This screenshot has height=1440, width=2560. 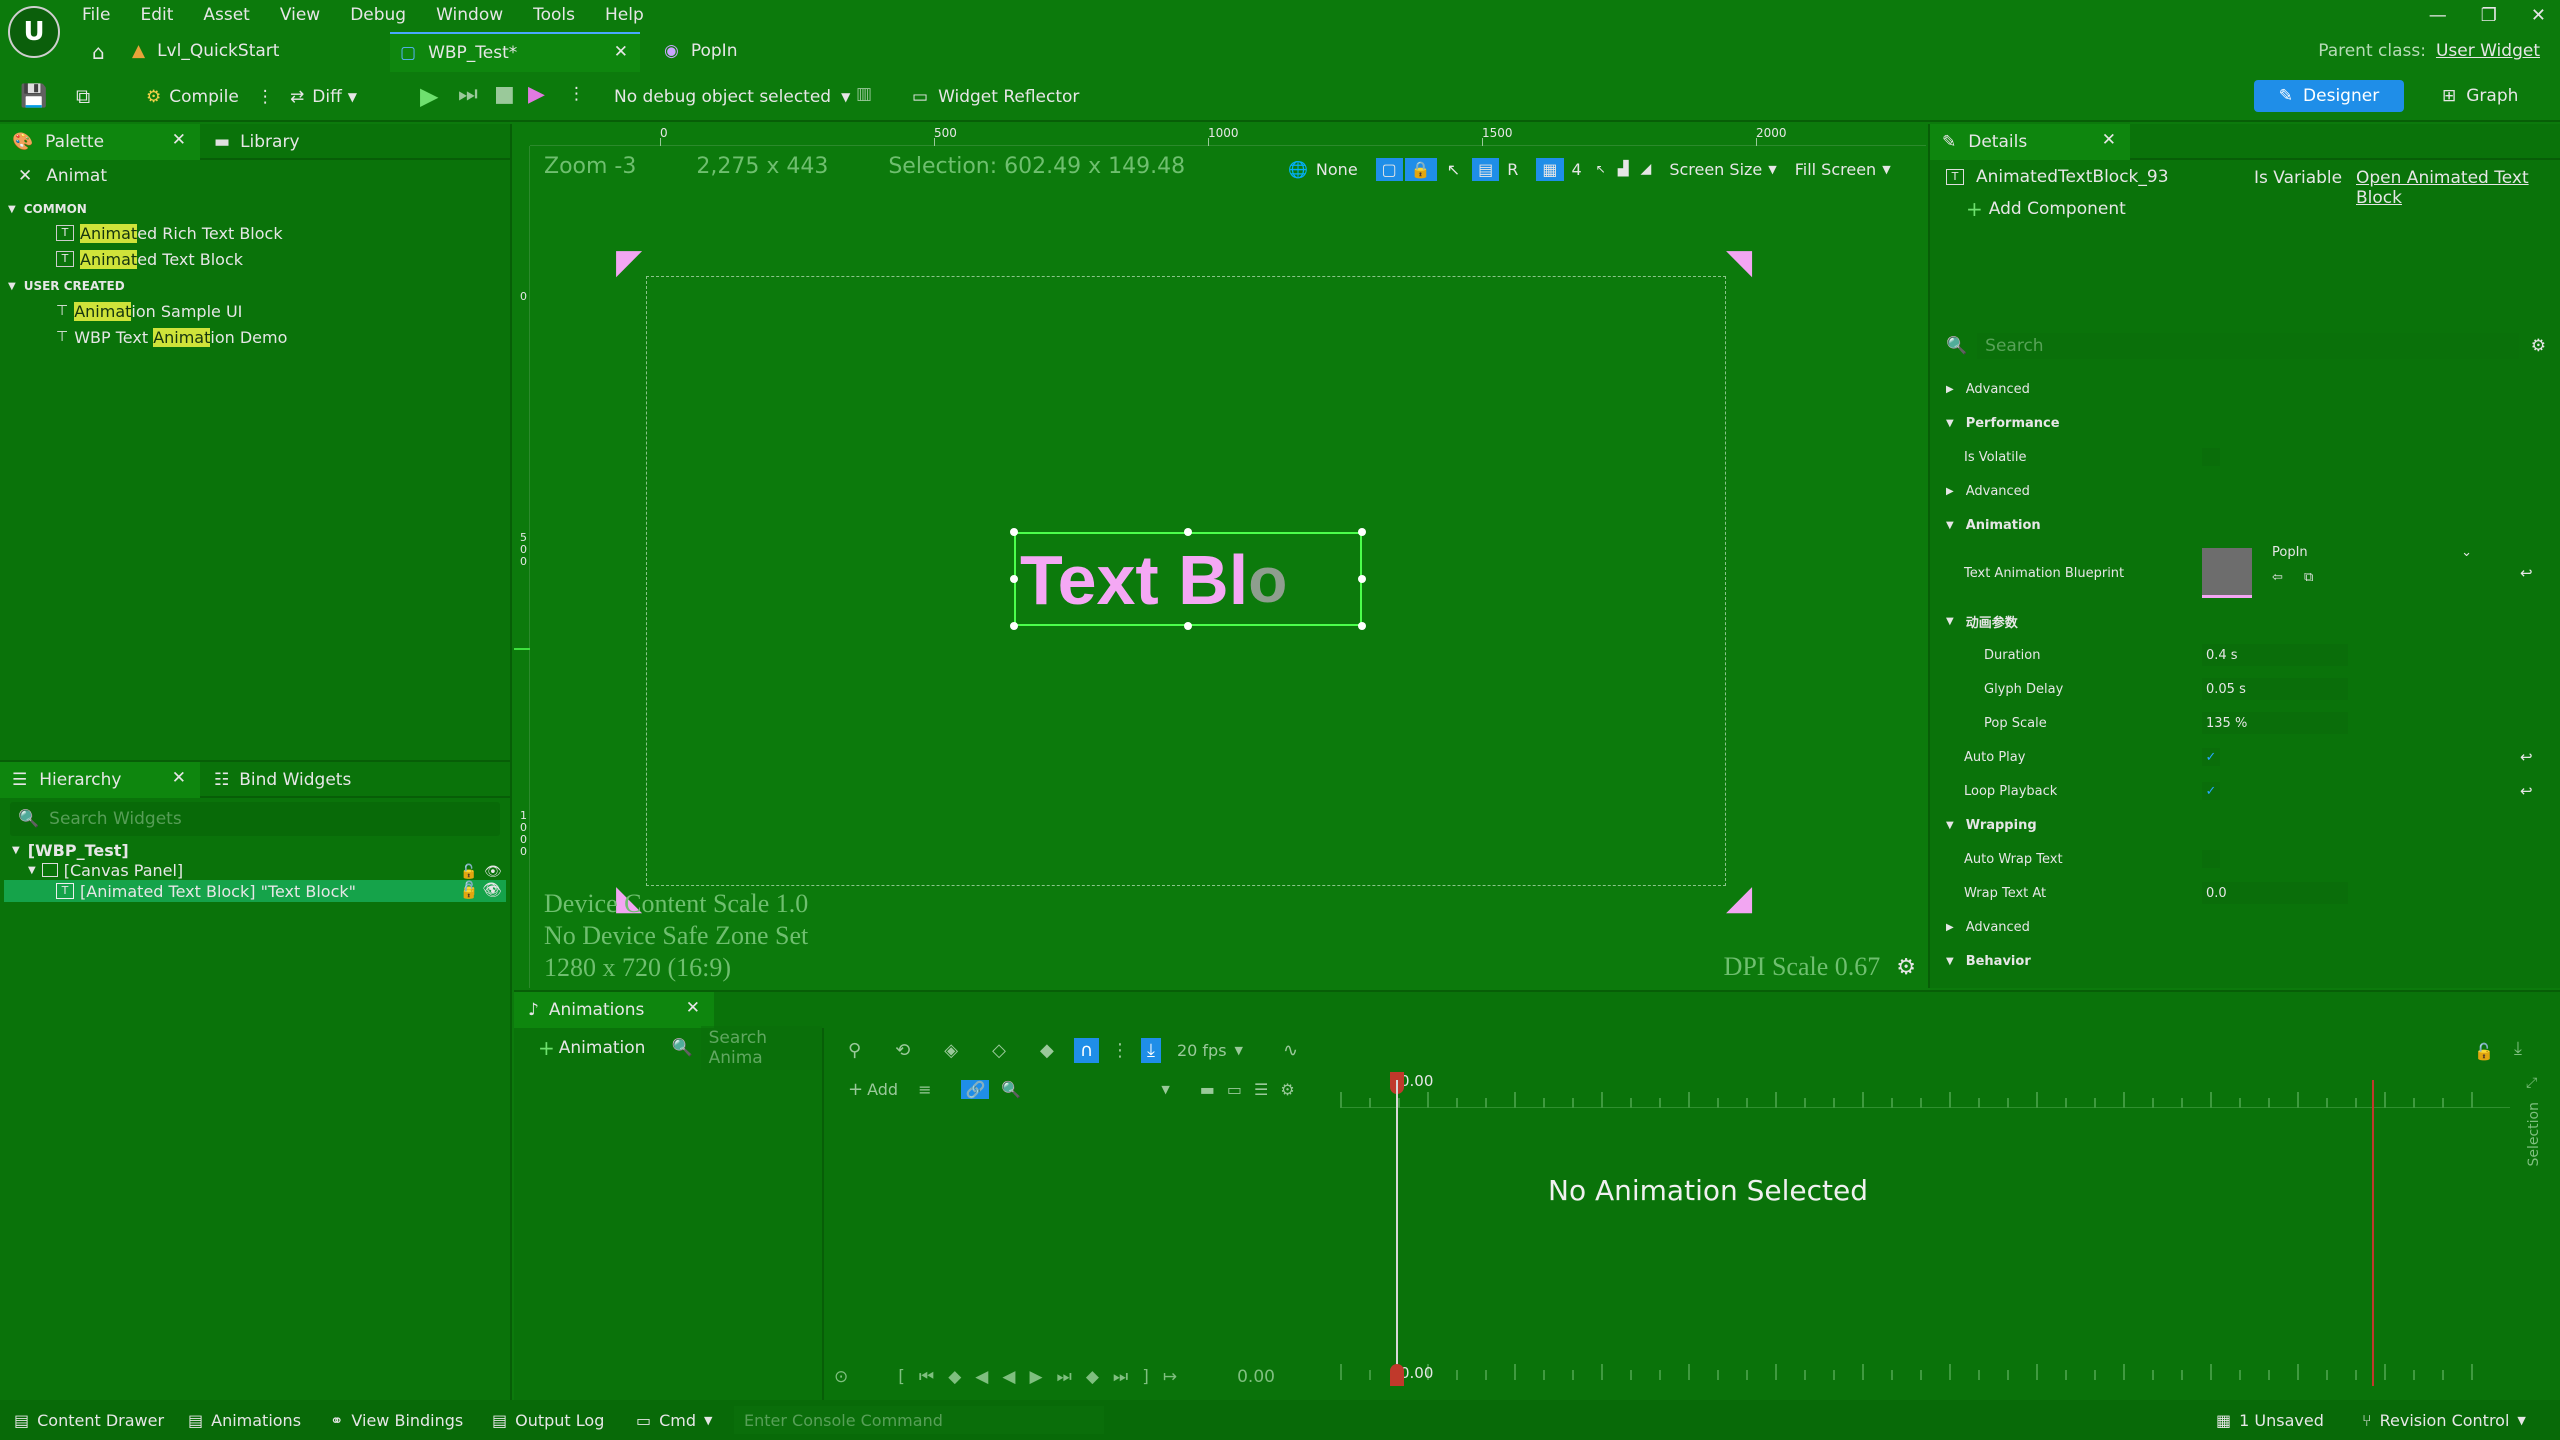 I want to click on gear-icon: ⚙, so click(x=2538, y=346).